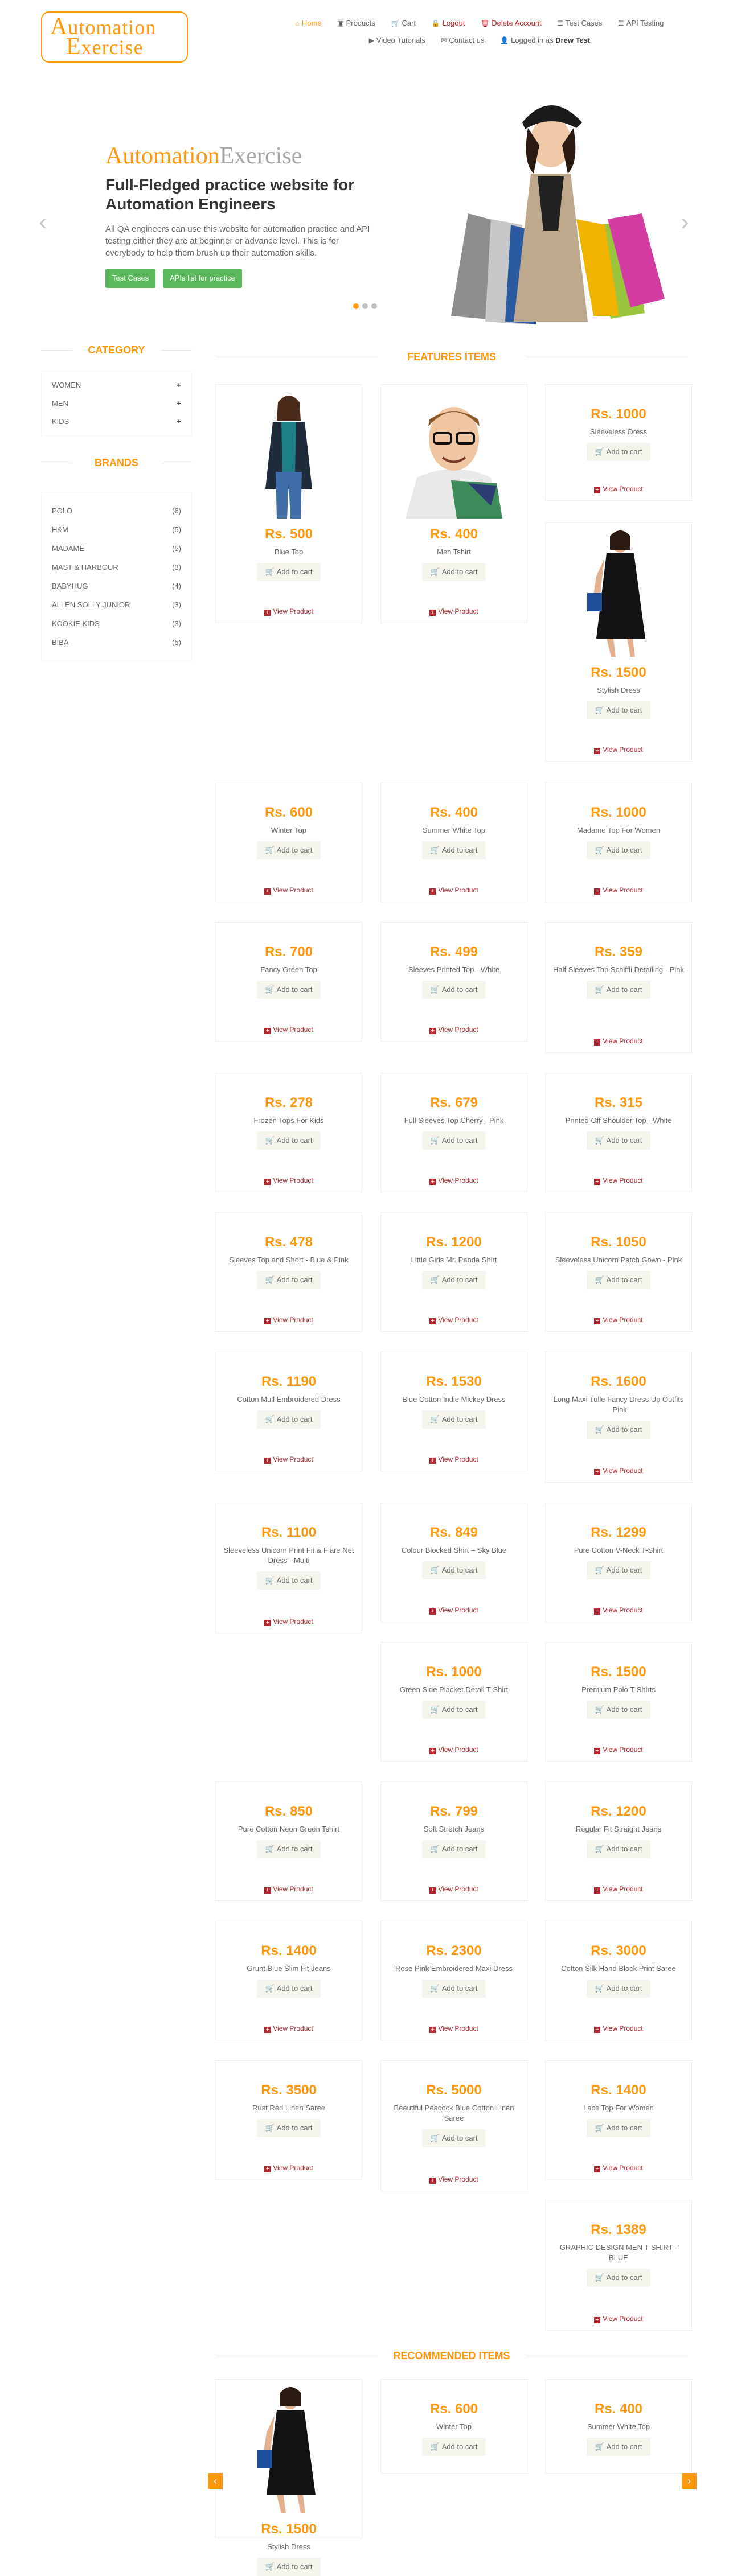  Describe the element at coordinates (202, 279) in the screenshot. I see `apis-list-button: APIs list for practice` at that location.